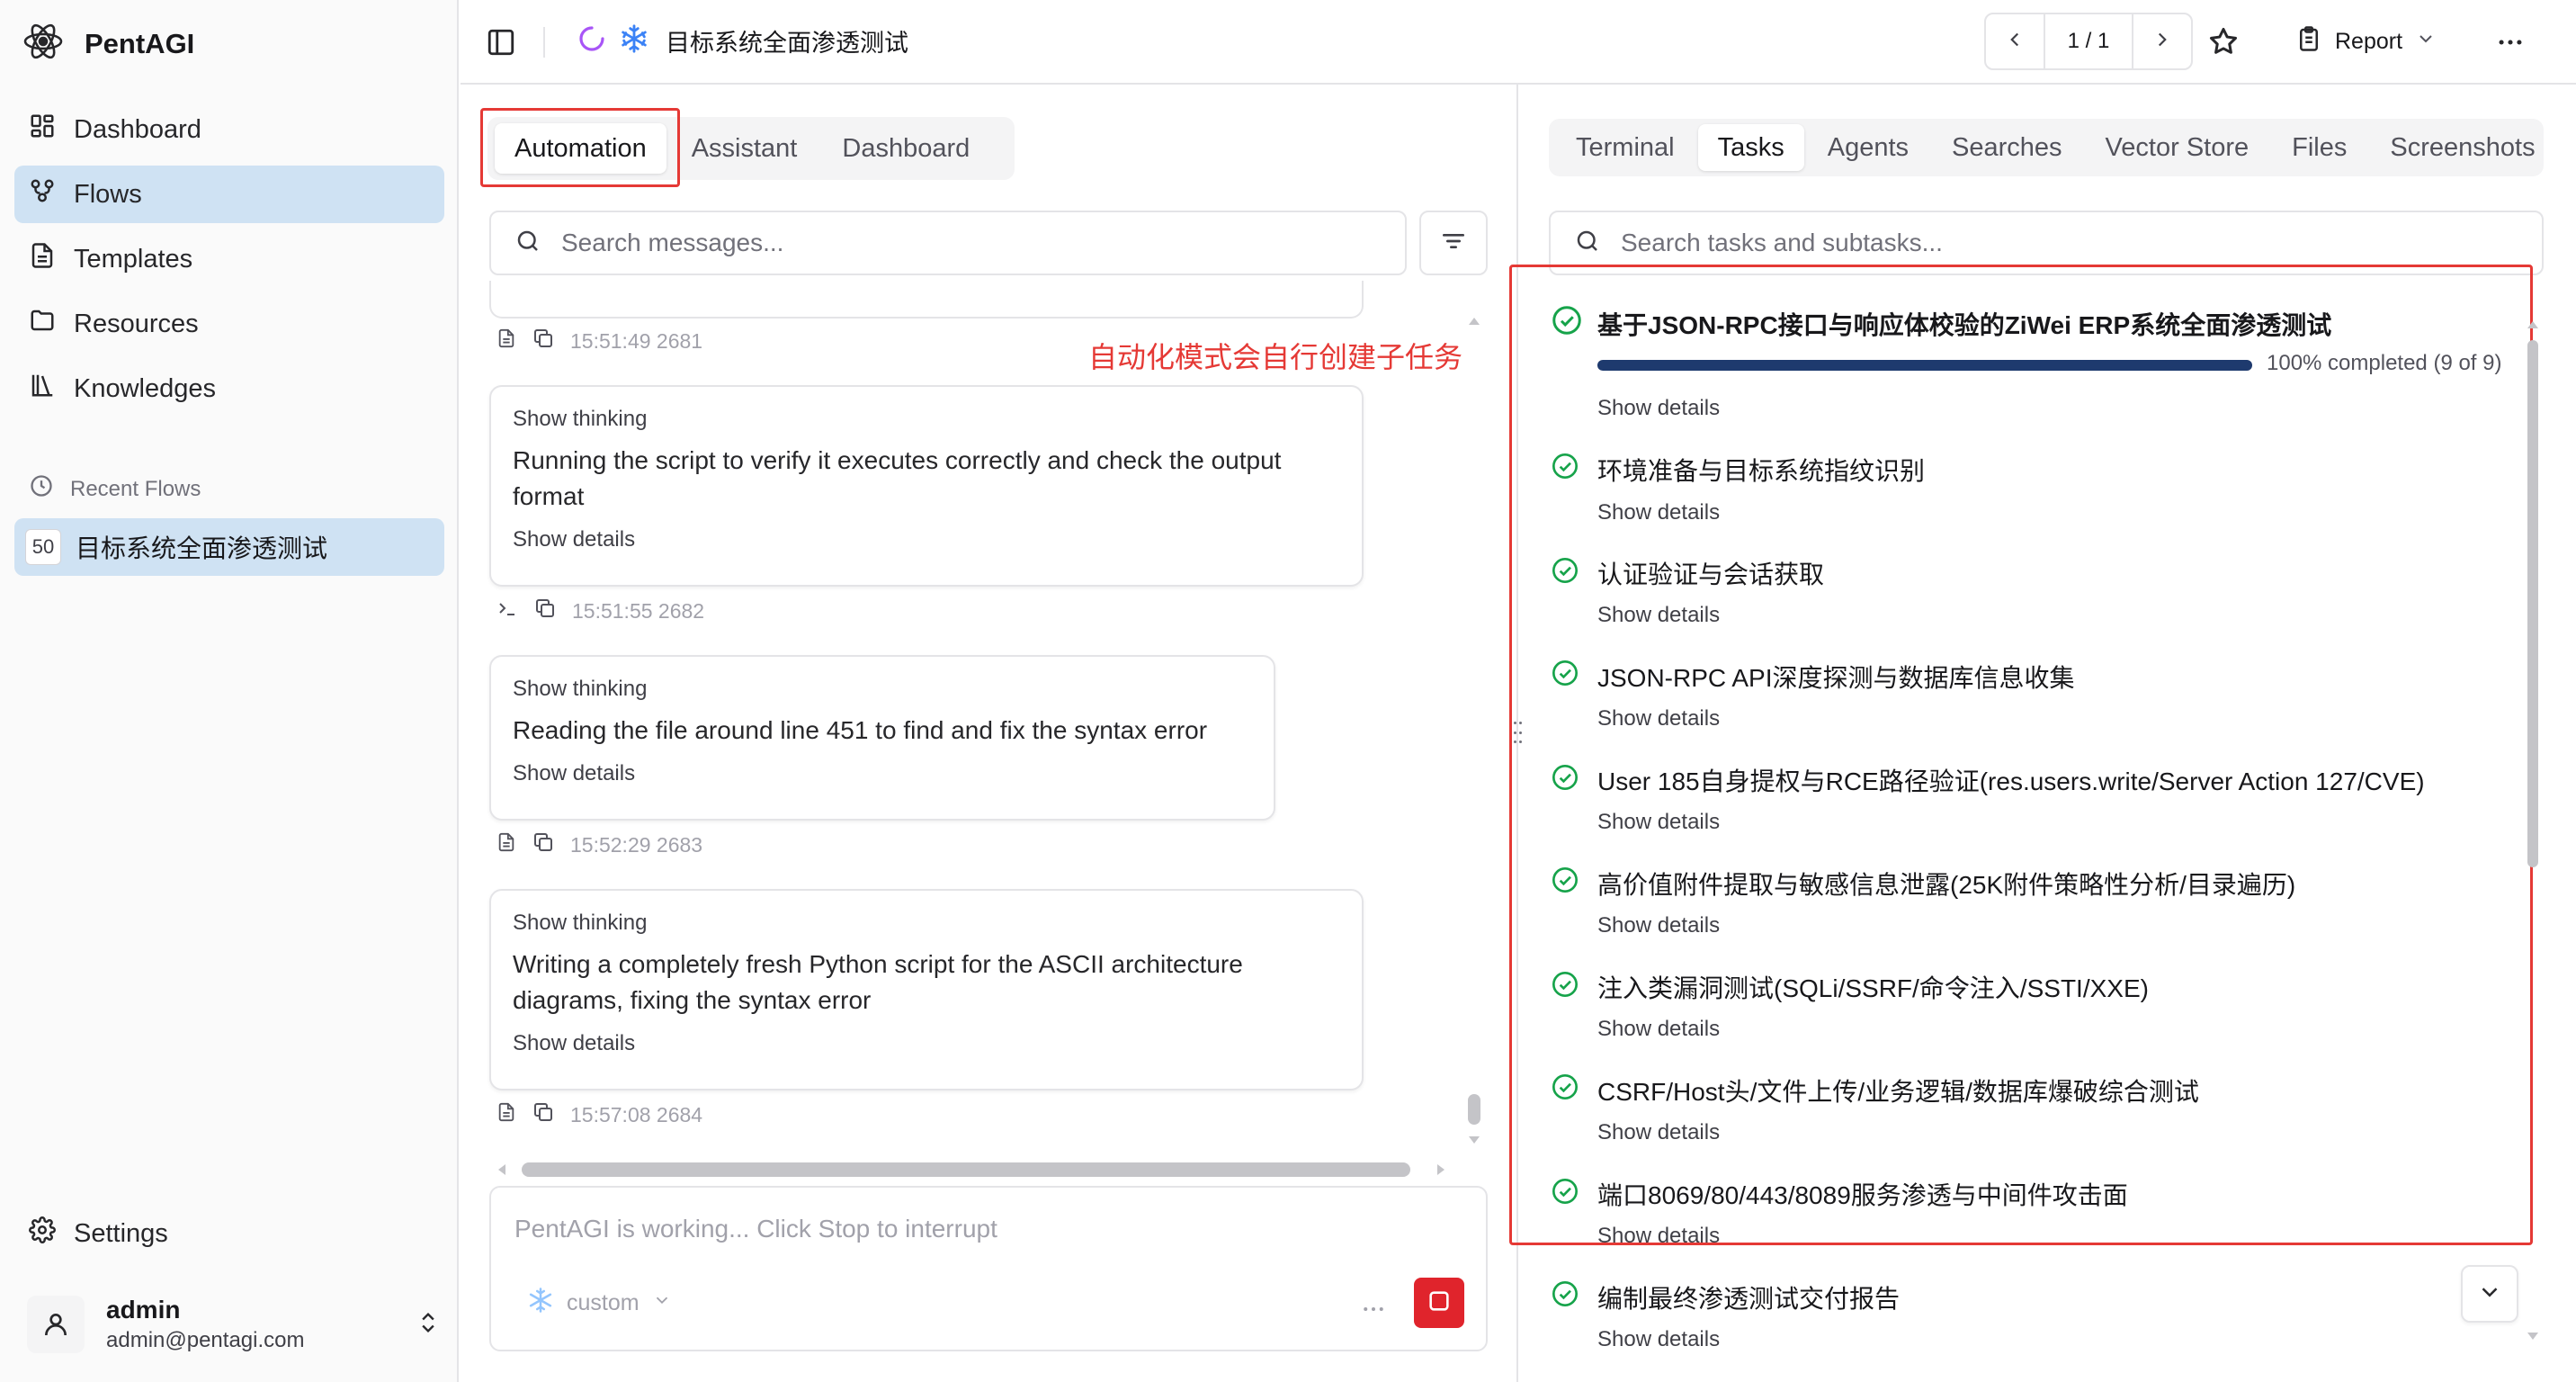  Describe the element at coordinates (1710, 573) in the screenshot. I see `subtask-title: 认证验证与会话获取` at that location.